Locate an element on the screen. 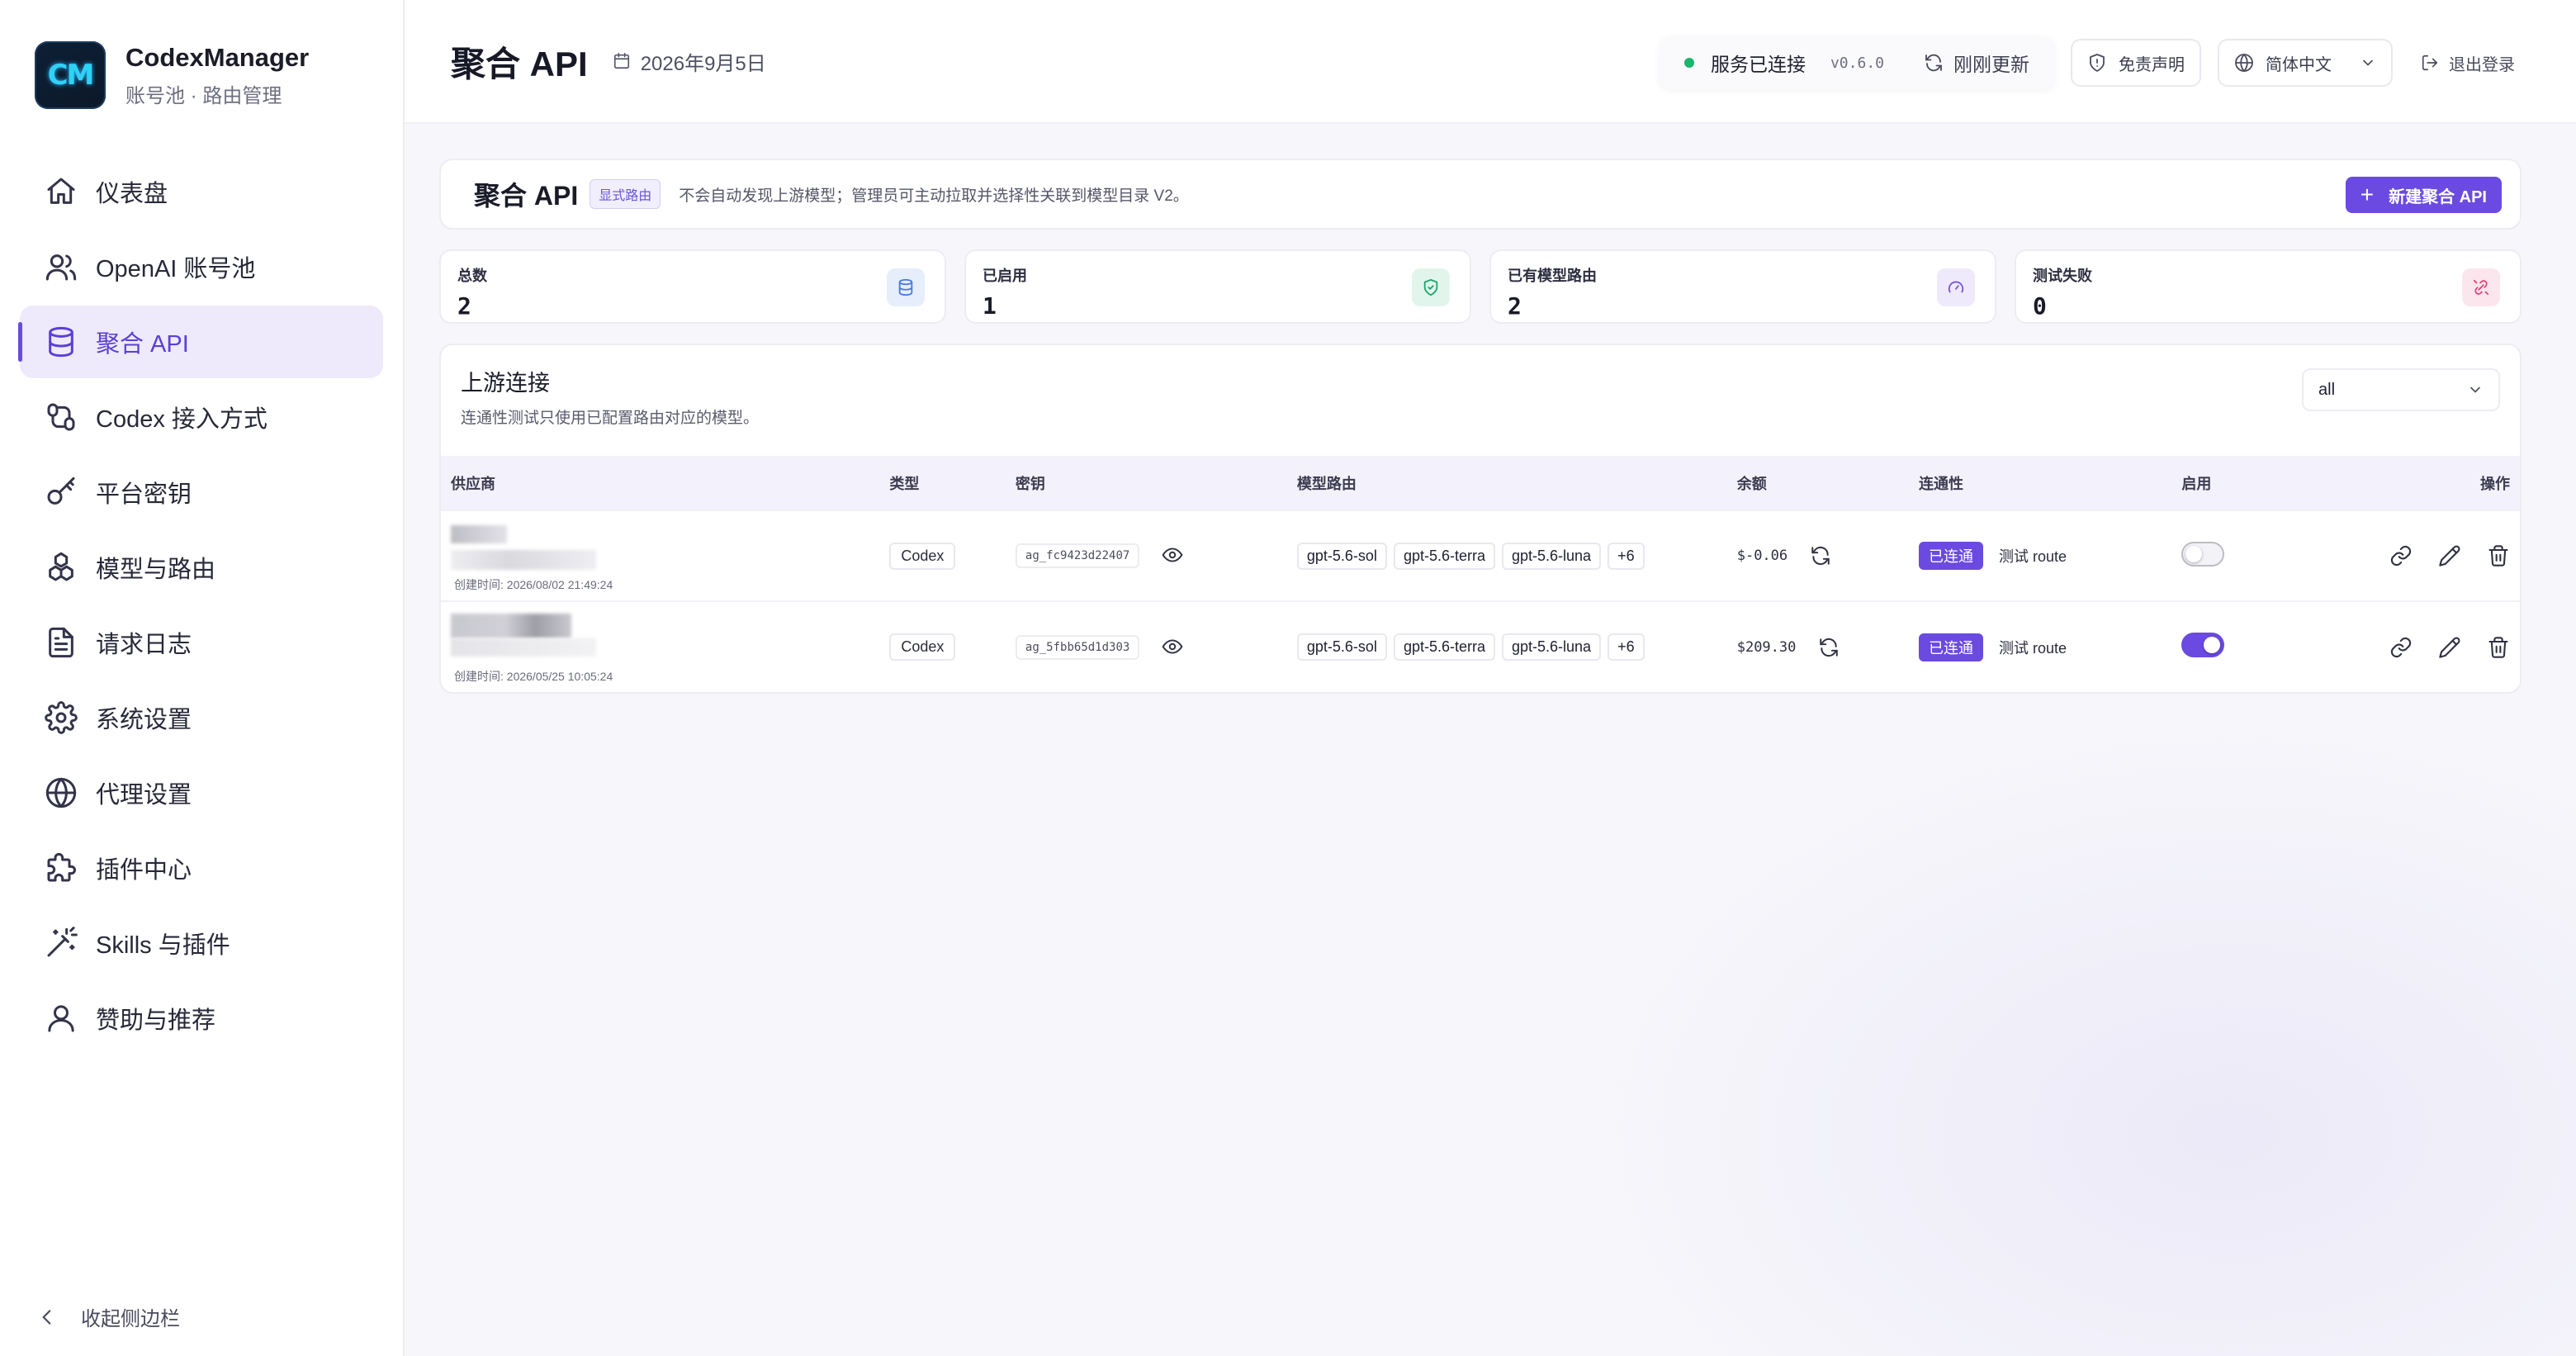 The height and width of the screenshot is (1356, 2576). gauge-icon is located at coordinates (1956, 287).